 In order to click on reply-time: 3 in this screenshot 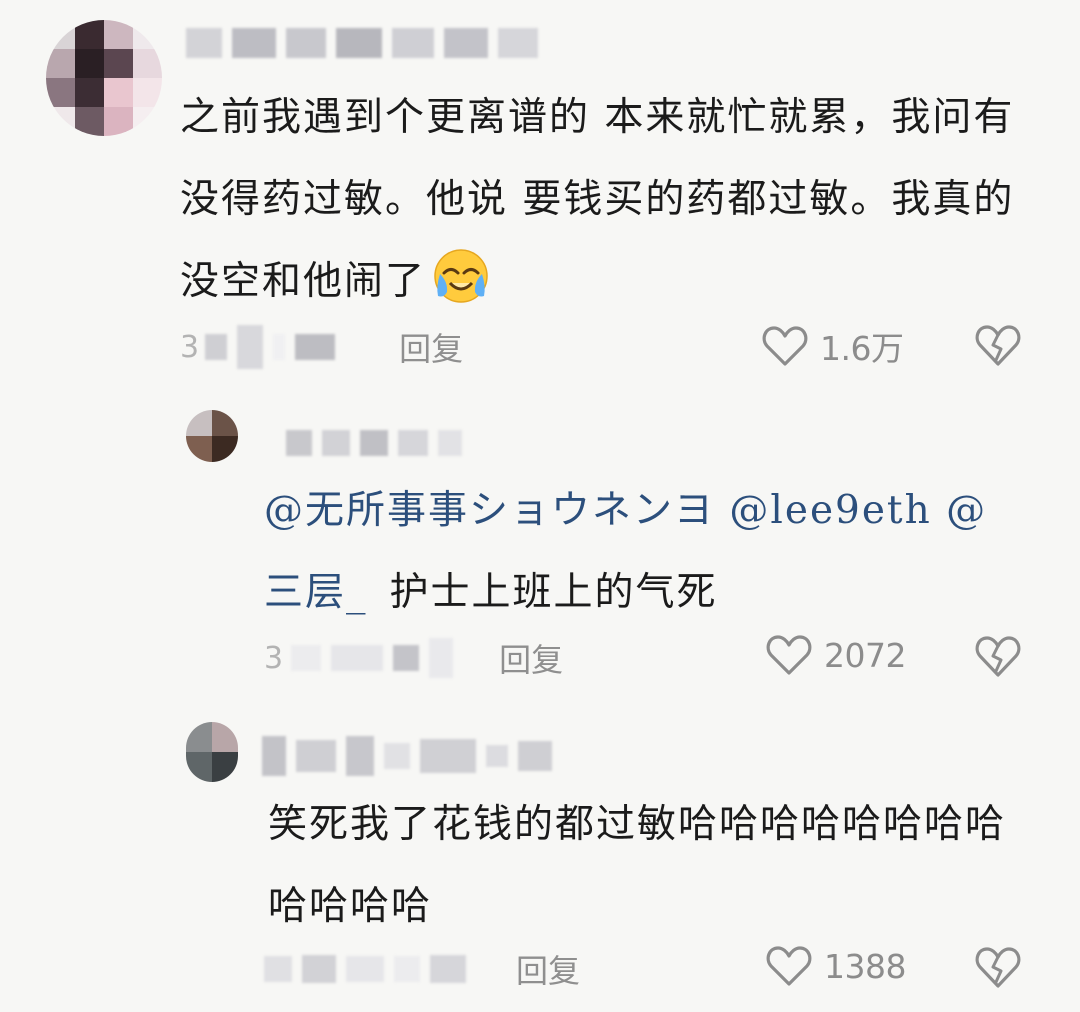, I will do `click(274, 658)`.